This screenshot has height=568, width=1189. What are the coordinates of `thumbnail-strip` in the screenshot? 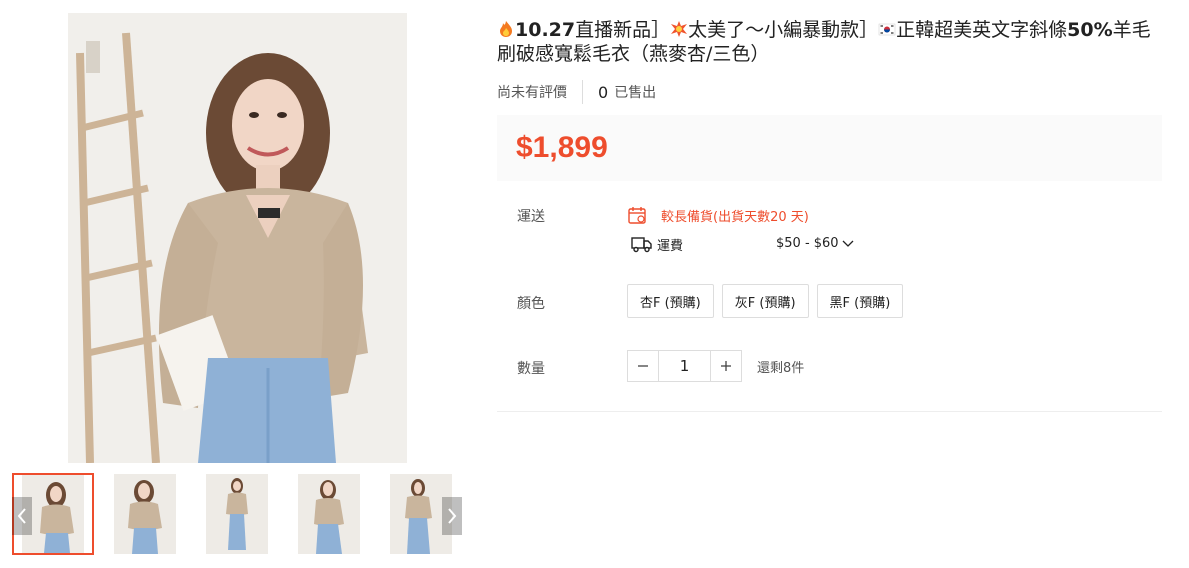 It's located at (238, 514).